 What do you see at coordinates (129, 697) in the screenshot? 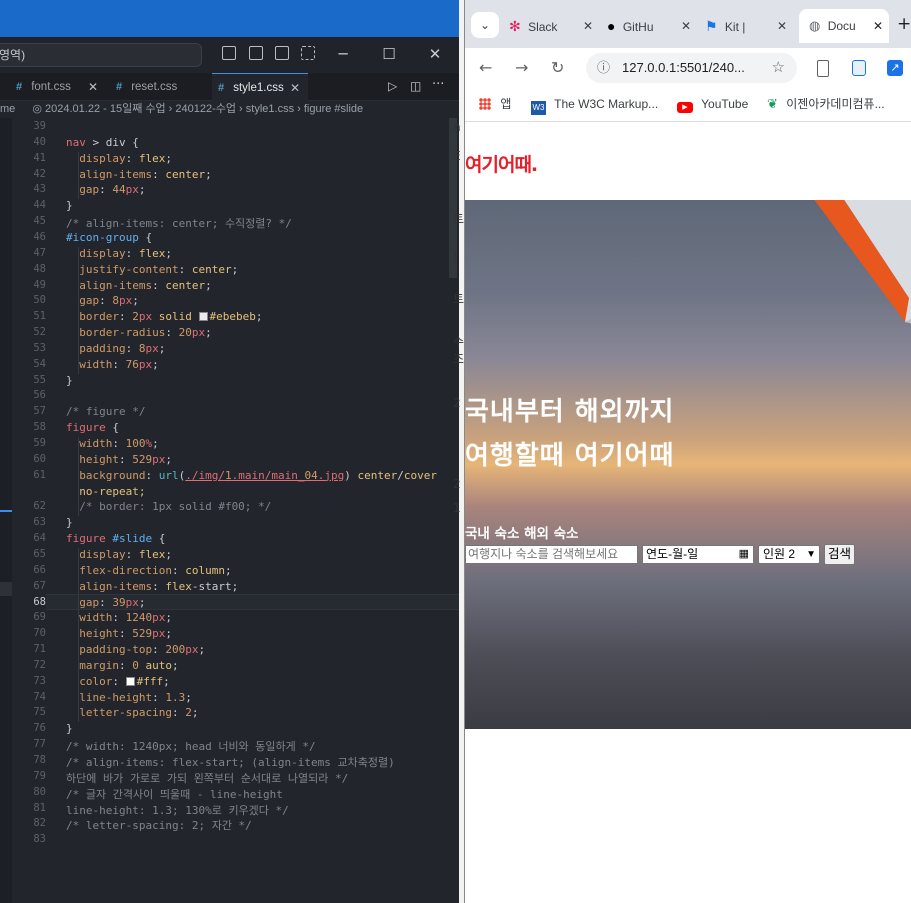
I see `code-line: line-height: 1.3;` at bounding box center [129, 697].